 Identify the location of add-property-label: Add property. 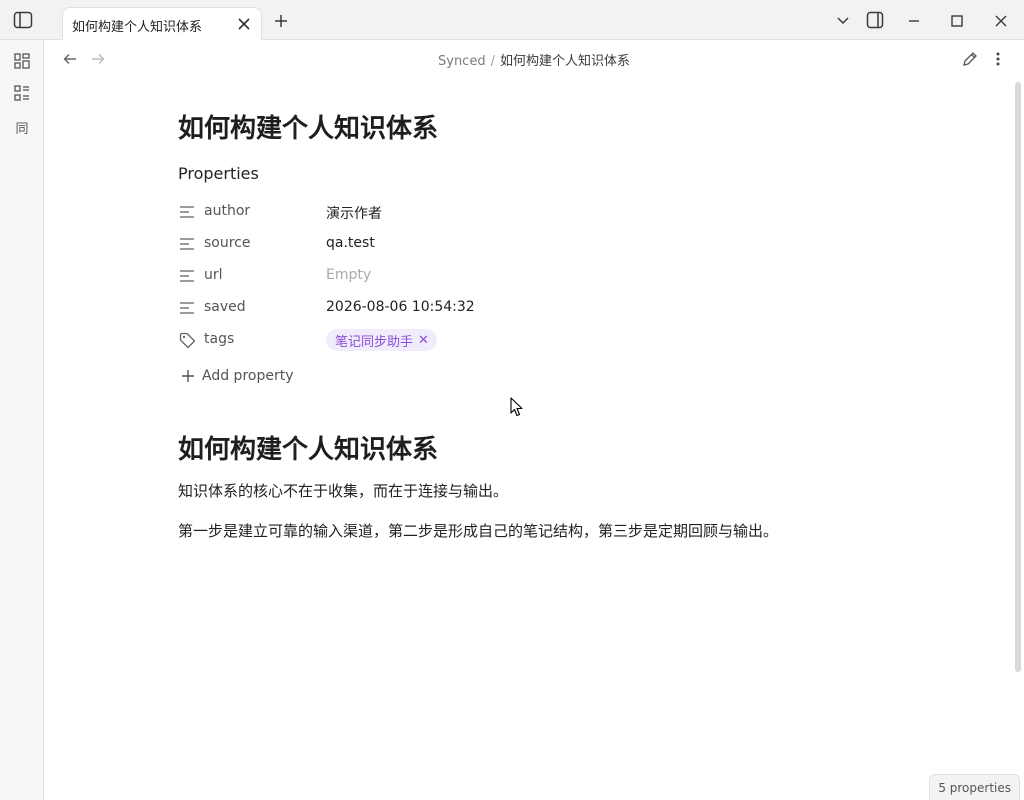
(248, 376).